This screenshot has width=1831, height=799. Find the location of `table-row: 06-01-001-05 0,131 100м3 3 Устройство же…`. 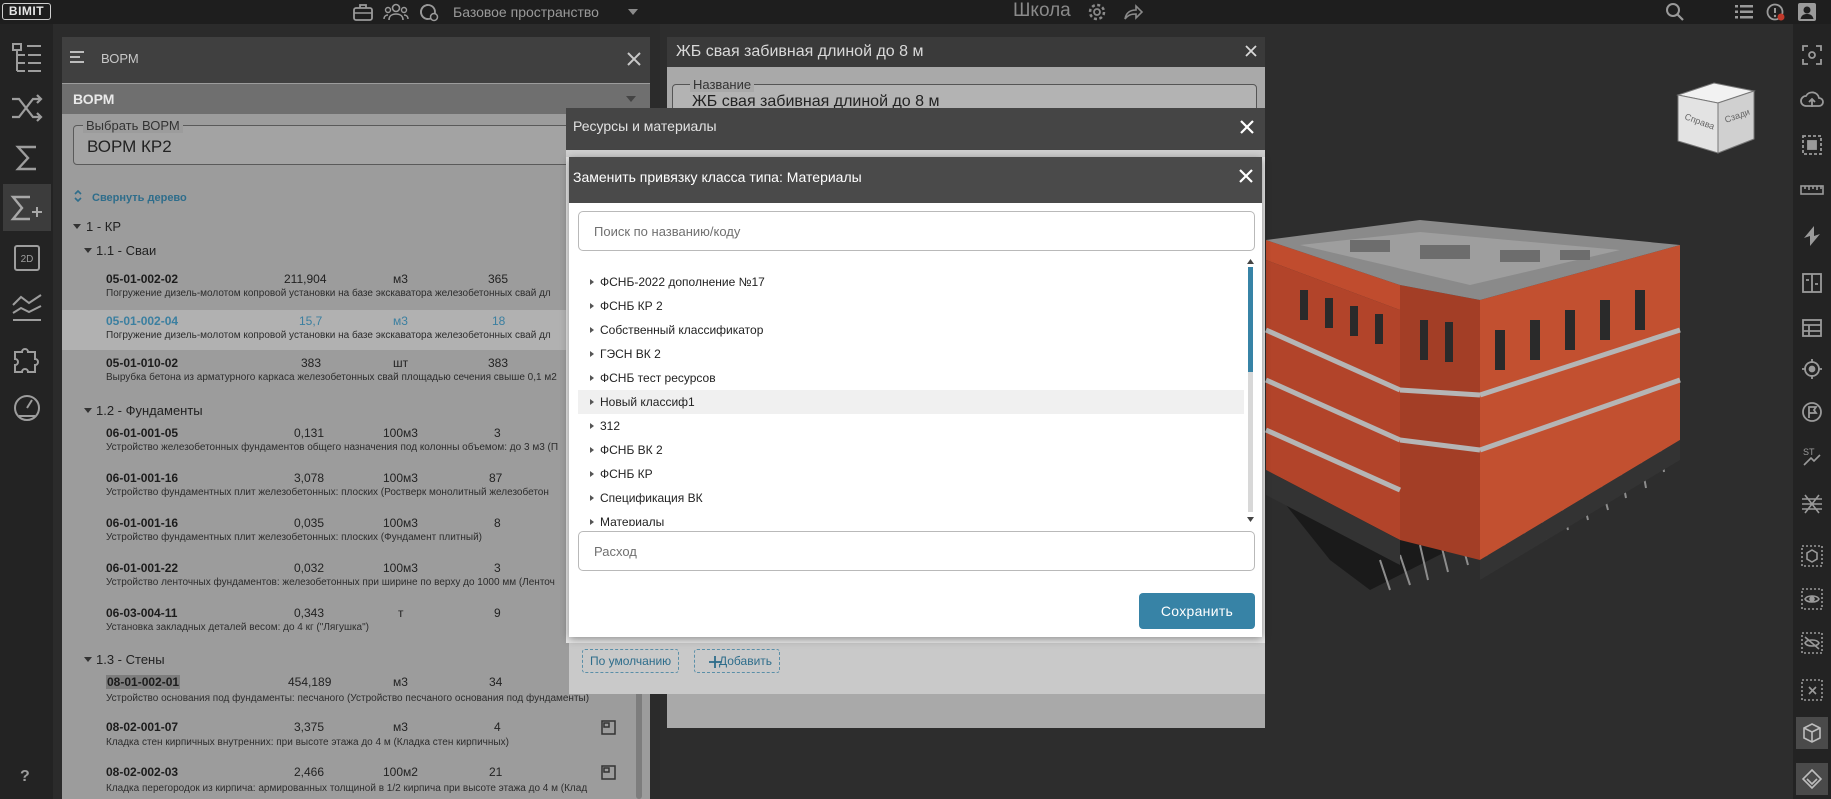

table-row: 06-01-001-05 0,131 100м3 3 Устройство же… is located at coordinates (351, 446).